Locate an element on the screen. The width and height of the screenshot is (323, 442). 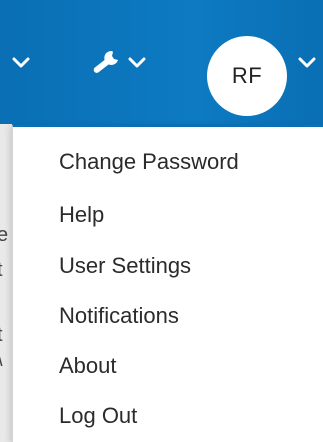
menu-item-user-settings: User Settings is located at coordinates (125, 266).